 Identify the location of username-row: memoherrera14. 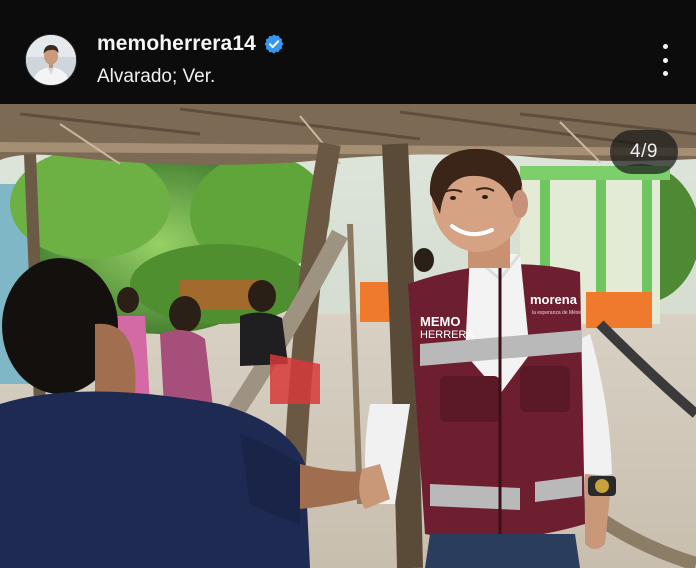
(191, 44).